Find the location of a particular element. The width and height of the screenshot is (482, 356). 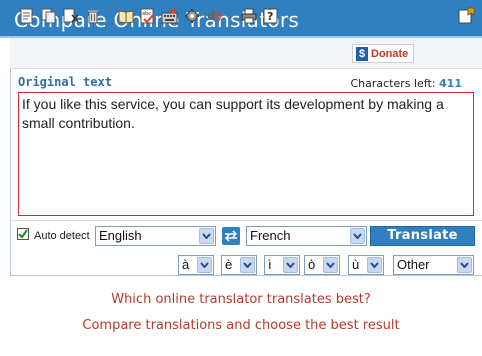

print-icon is located at coordinates (248, 15).